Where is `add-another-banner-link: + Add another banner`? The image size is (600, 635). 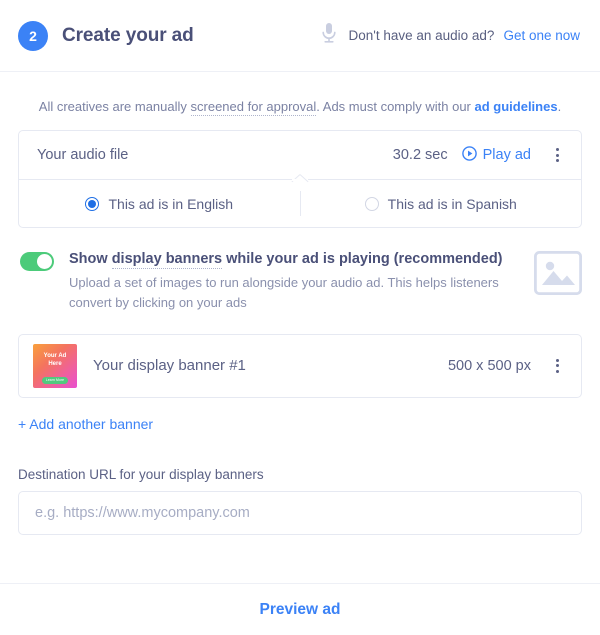
add-another-banner-link: + Add another banner is located at coordinates (85, 424).